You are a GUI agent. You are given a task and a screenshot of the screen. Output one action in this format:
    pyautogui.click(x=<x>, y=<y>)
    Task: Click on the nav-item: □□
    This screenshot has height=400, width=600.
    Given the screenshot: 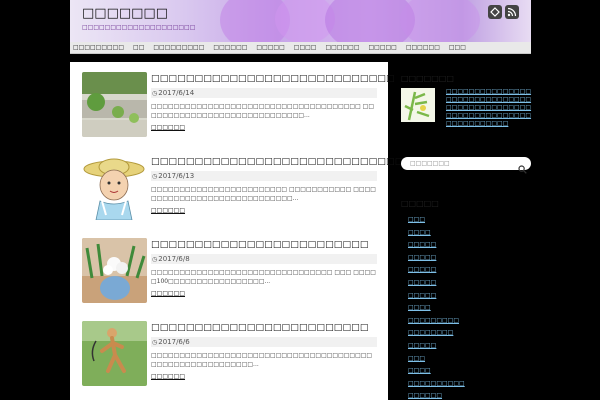 What is the action you would take?
    pyautogui.click(x=138, y=47)
    